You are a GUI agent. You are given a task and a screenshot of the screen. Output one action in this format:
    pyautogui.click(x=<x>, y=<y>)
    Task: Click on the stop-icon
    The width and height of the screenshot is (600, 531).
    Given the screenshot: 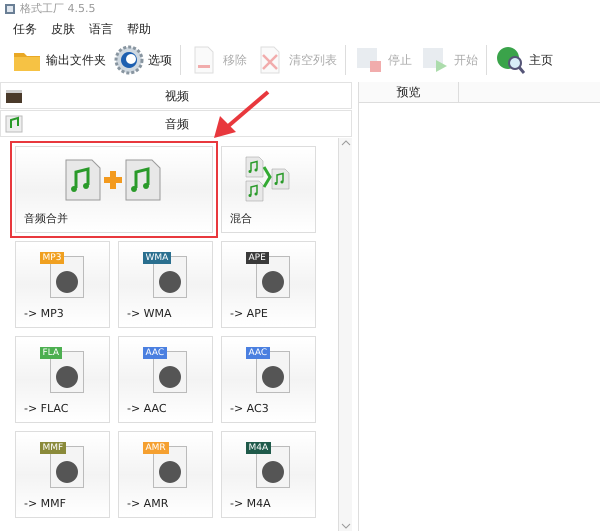 What is the action you would take?
    pyautogui.click(x=369, y=60)
    